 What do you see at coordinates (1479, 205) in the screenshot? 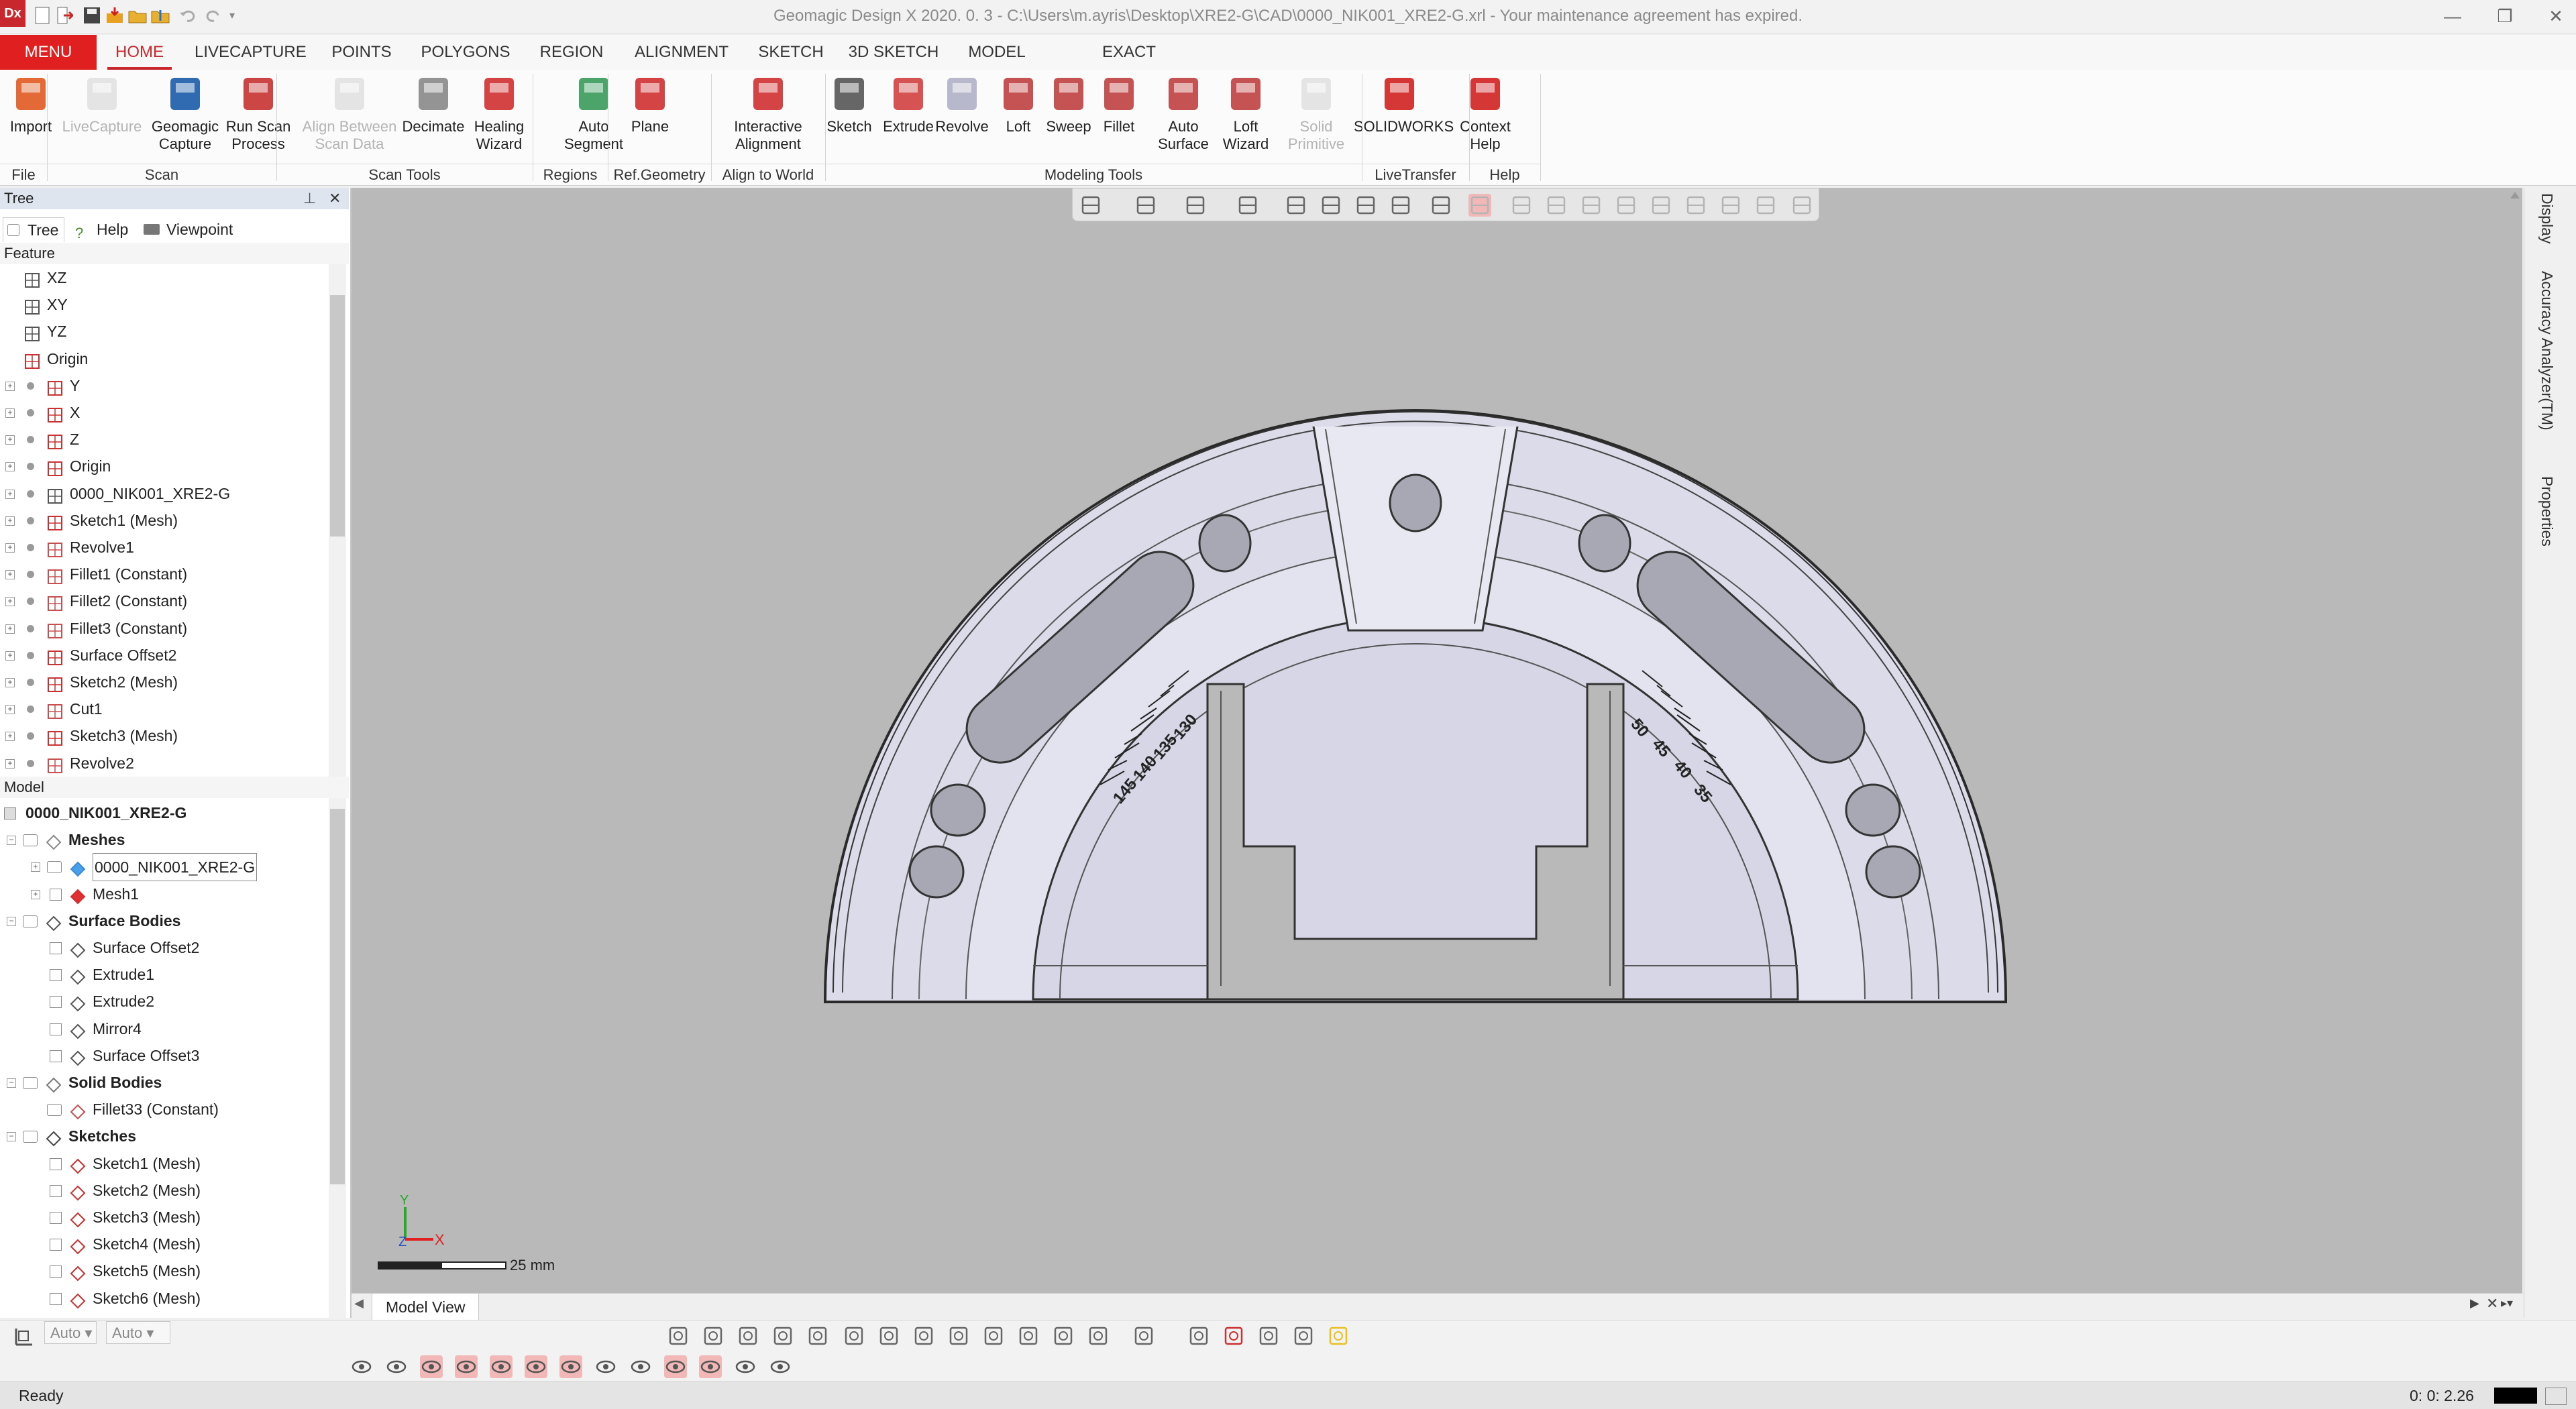
I see `select-box-icon` at bounding box center [1479, 205].